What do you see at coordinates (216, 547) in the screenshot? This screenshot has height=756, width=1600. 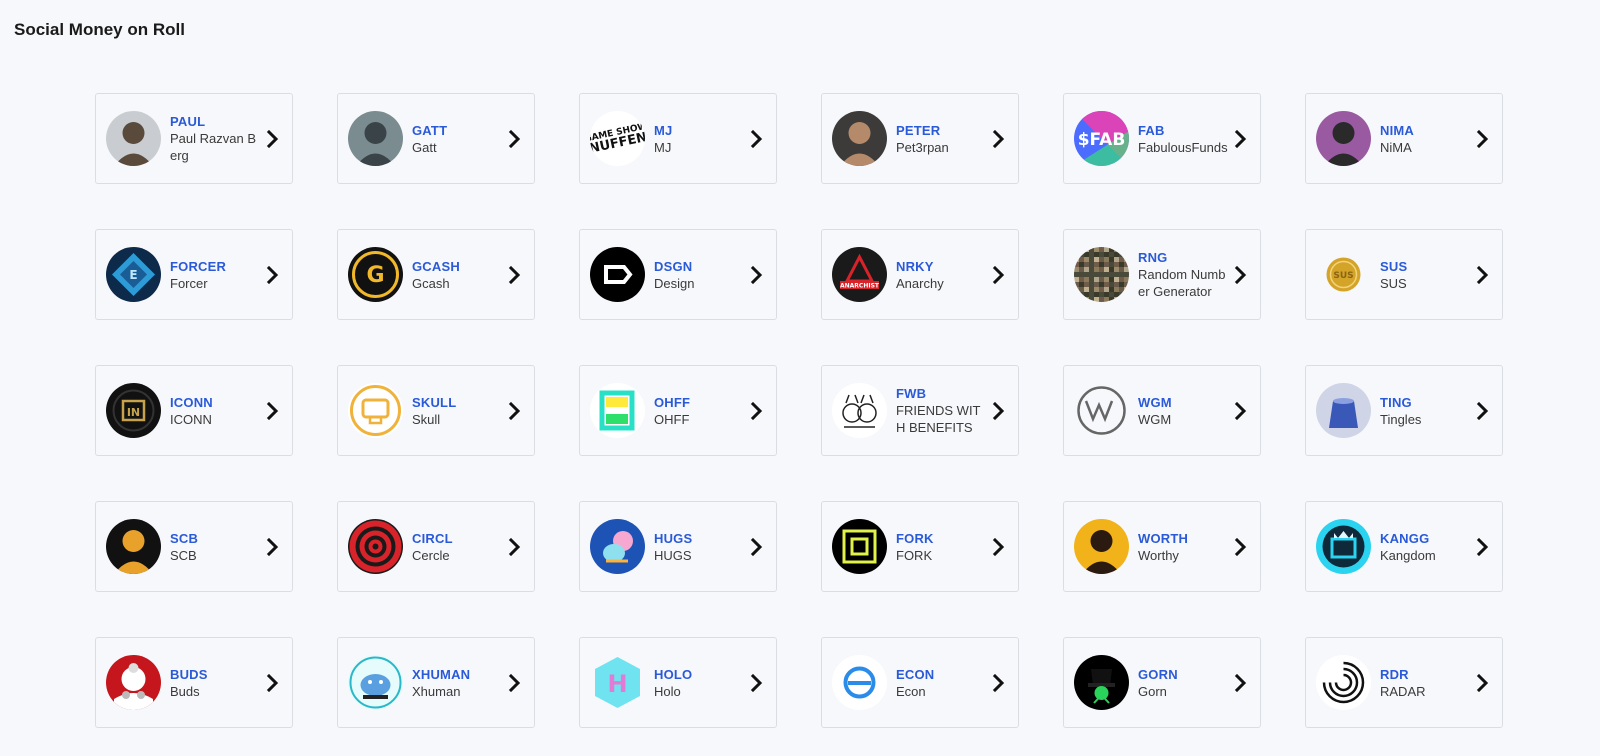 I see `token-info: SCB SCB` at bounding box center [216, 547].